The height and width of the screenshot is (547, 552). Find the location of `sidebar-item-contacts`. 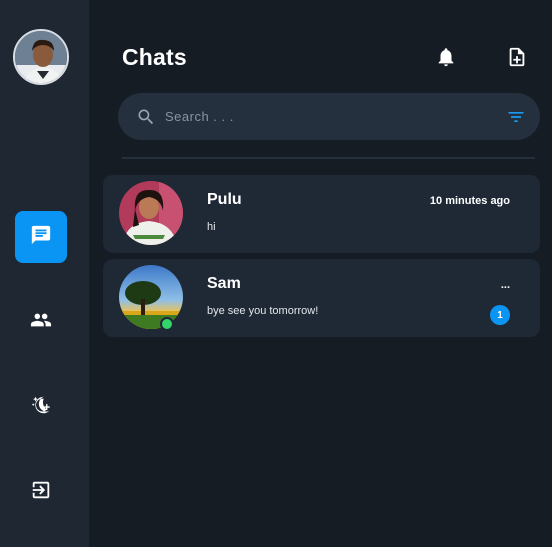

sidebar-item-contacts is located at coordinates (41, 322).